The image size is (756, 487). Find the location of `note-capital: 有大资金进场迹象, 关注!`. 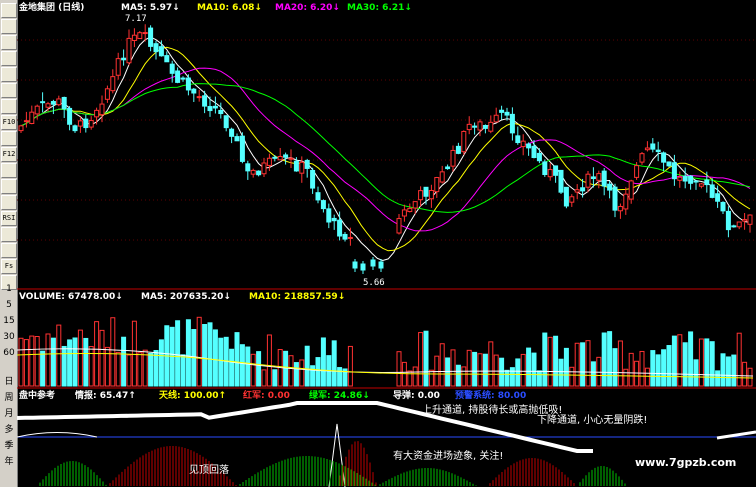

note-capital: 有大资金进场迹象, 关注! is located at coordinates (448, 455).